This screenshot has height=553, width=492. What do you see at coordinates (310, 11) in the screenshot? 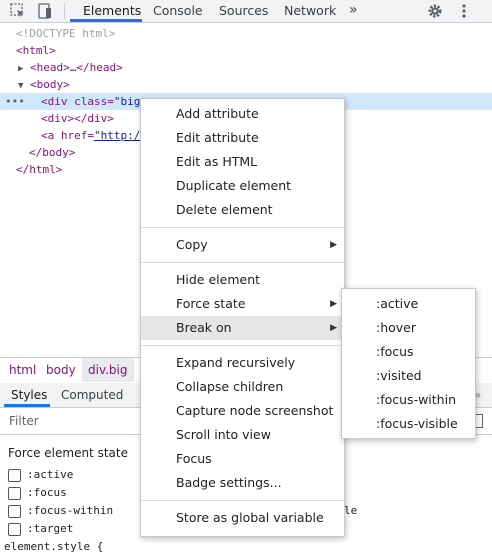
I see `tab-network: Network` at bounding box center [310, 11].